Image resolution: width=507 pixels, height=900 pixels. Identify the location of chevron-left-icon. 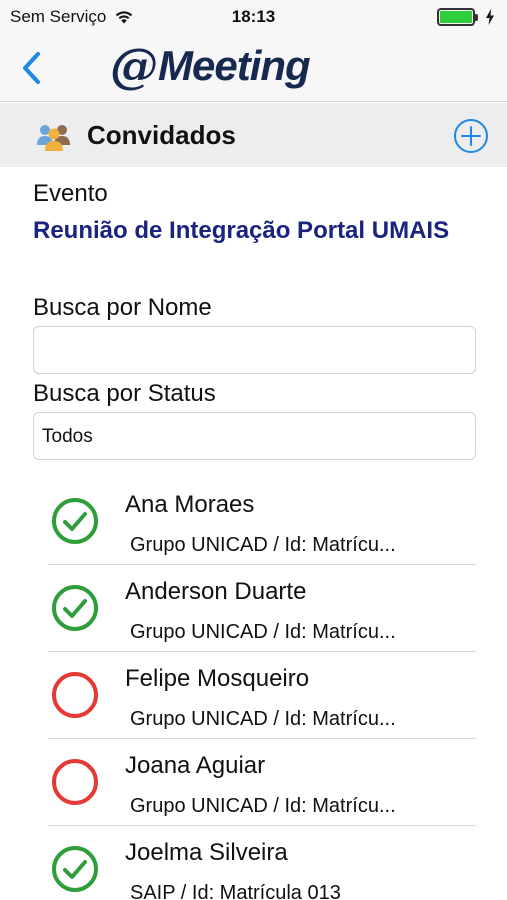
(31, 68).